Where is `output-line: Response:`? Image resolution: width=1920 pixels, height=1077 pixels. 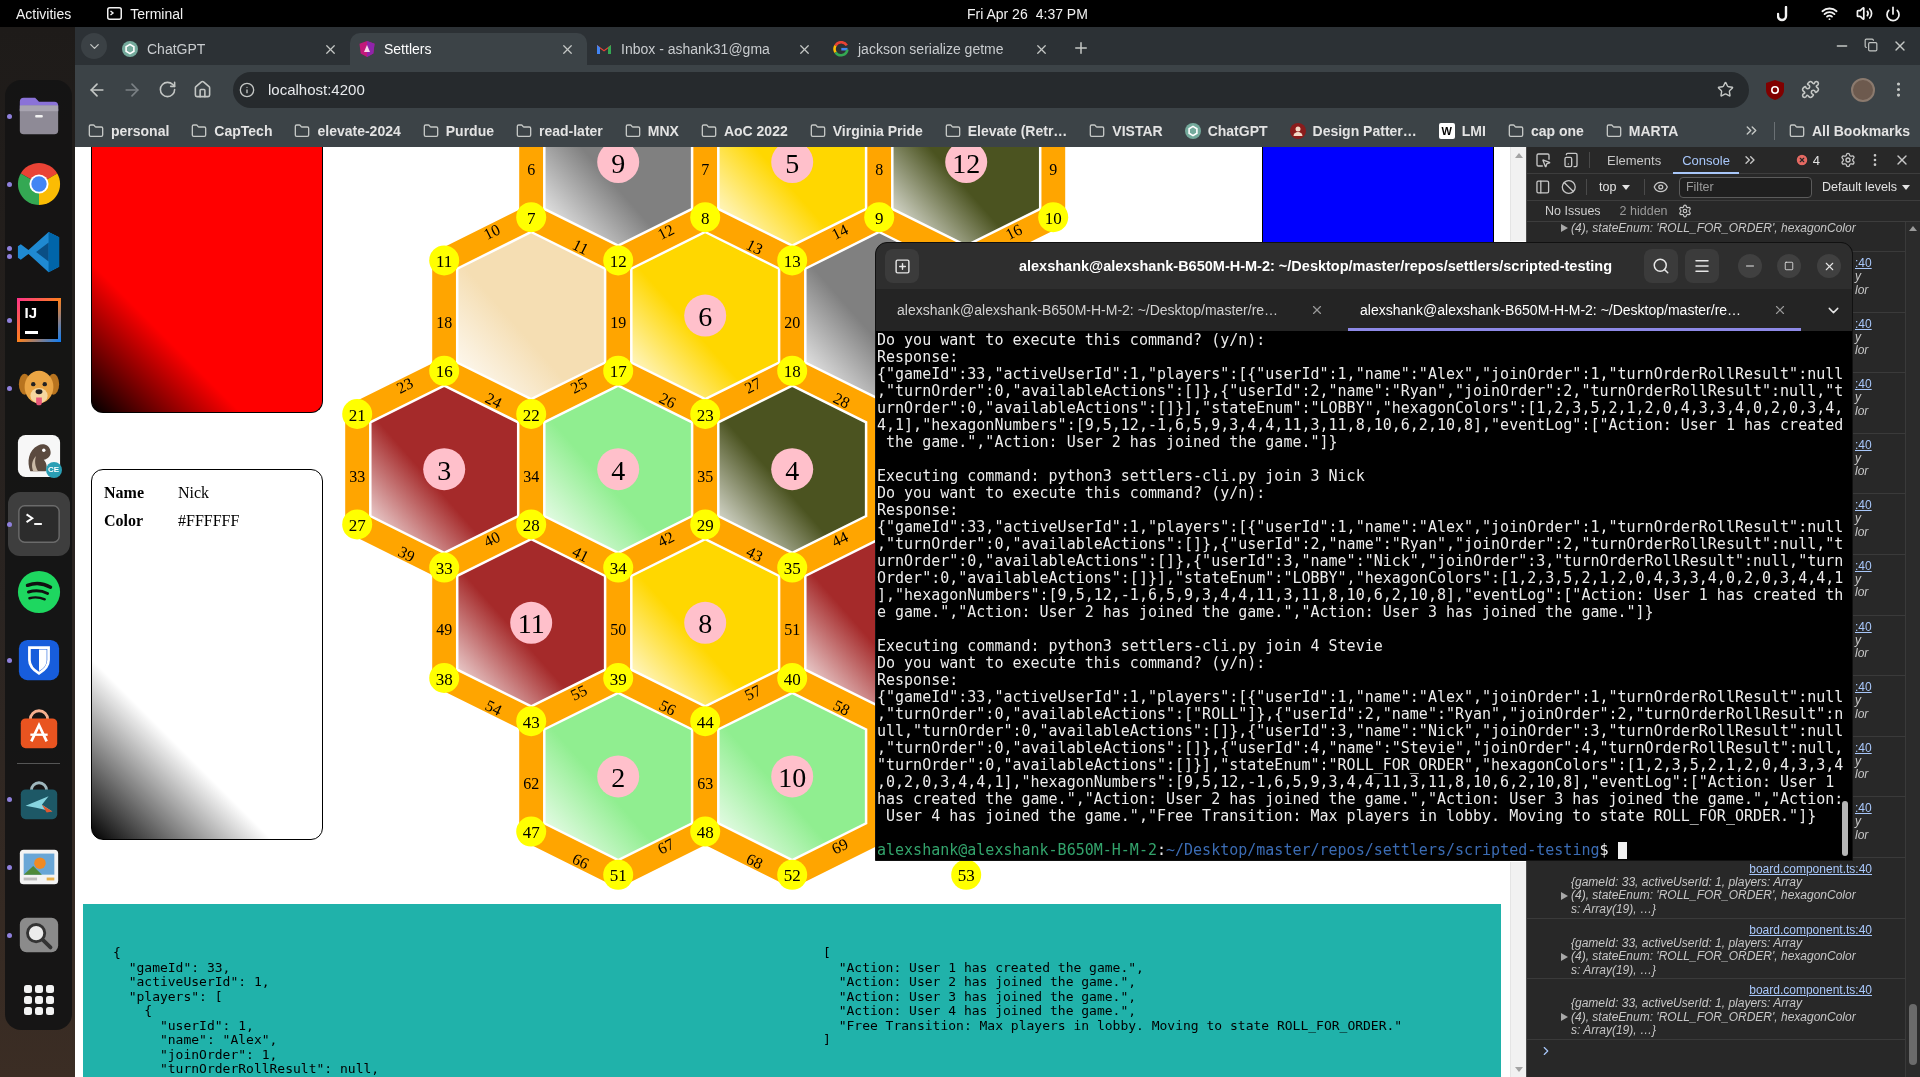 output-line: Response: is located at coordinates (918, 510).